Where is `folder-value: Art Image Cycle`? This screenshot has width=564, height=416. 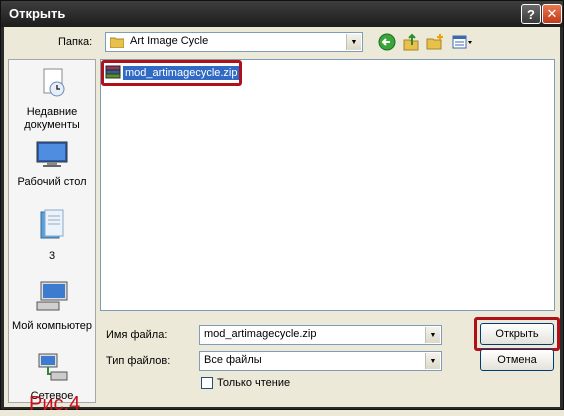
folder-value: Art Image Cycle is located at coordinates (169, 41).